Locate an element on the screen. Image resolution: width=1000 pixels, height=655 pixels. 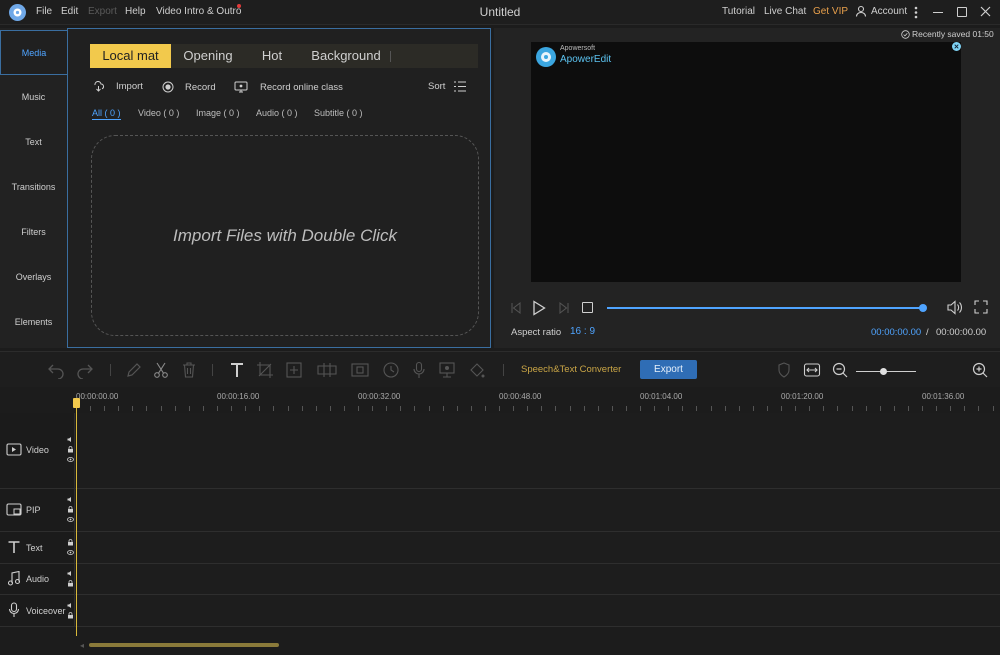
play-icon is located at coordinates (539, 308).